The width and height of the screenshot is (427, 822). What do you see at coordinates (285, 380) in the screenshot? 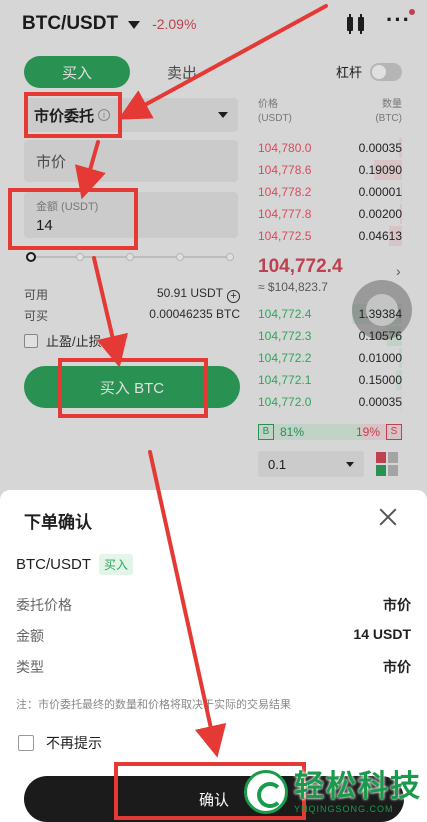
I see `bid-price: 104,772.1` at bounding box center [285, 380].